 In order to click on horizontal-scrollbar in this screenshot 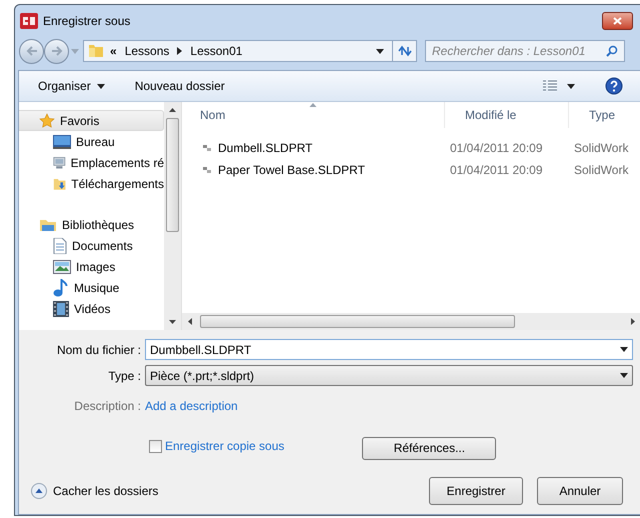, I will do `click(411, 321)`.